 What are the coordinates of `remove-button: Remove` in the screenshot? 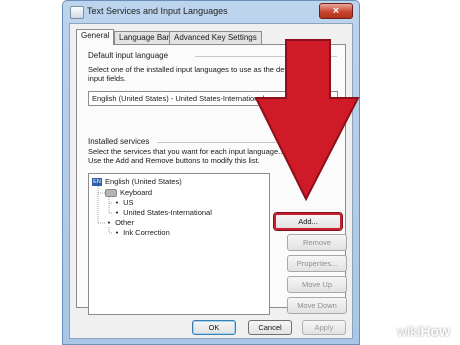 It's located at (317, 242).